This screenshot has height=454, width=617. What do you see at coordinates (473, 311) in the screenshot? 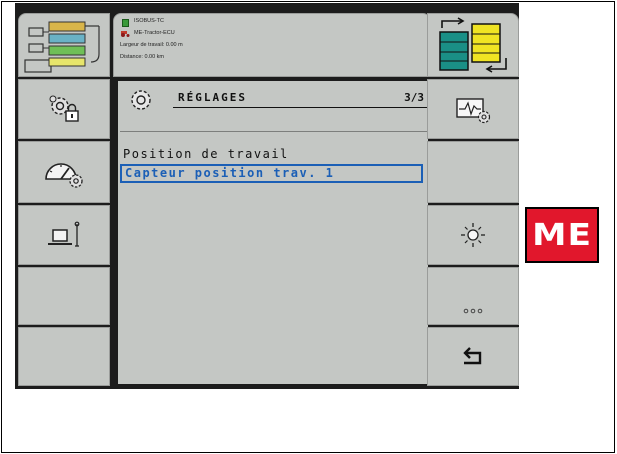
I see `more-icon` at bounding box center [473, 311].